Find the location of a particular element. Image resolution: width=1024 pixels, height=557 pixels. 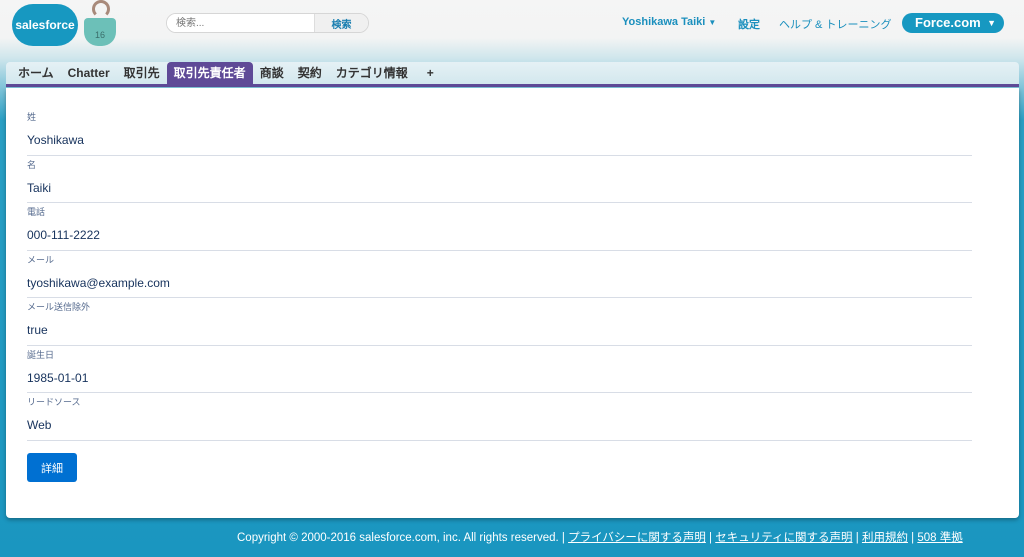

field-first-name: 名 Taiki is located at coordinates (499, 179).